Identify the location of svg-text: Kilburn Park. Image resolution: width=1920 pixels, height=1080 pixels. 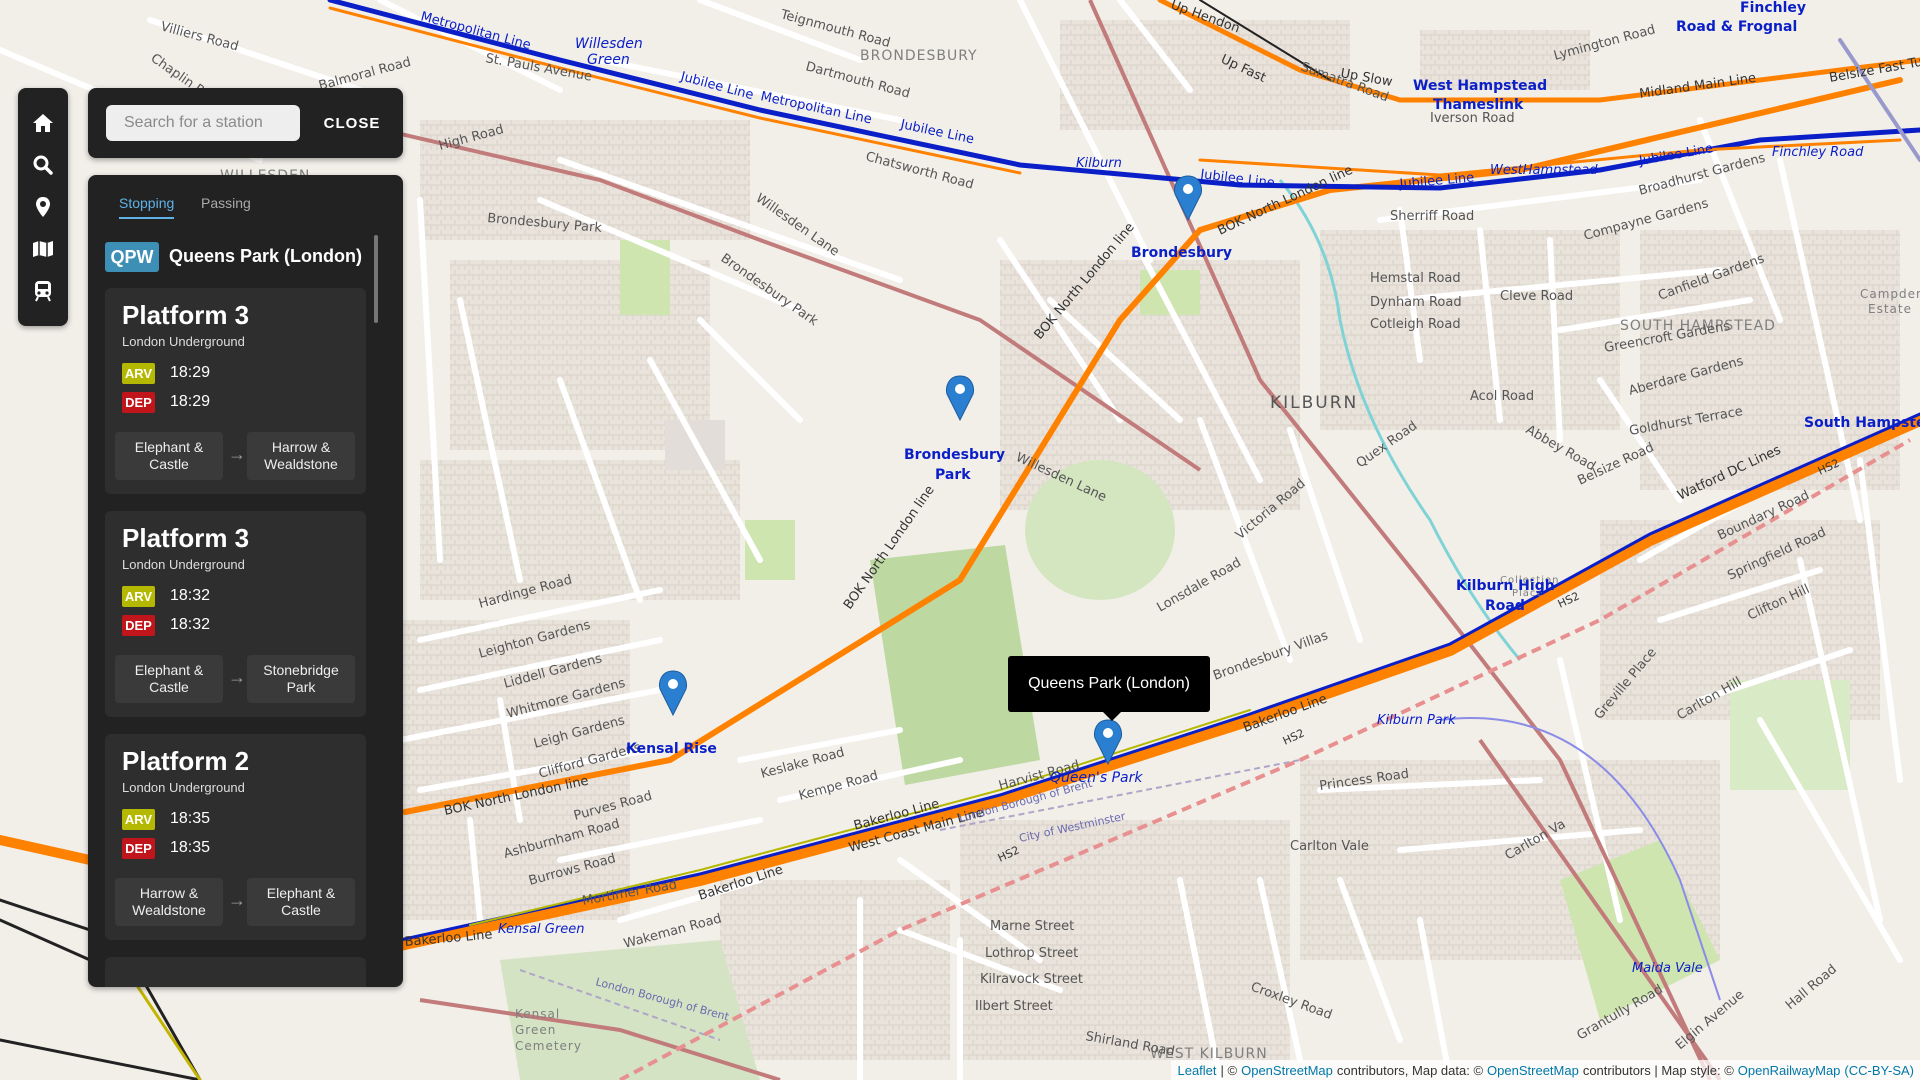
(1416, 720).